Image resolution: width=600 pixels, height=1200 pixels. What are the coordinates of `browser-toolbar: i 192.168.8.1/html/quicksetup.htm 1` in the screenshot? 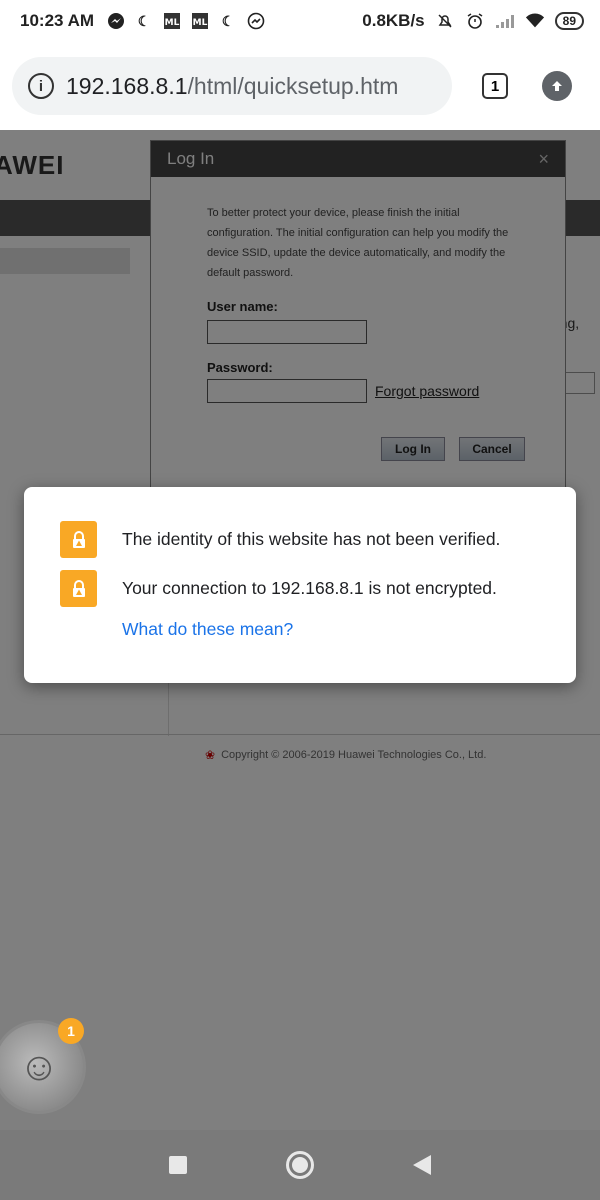 It's located at (300, 86).